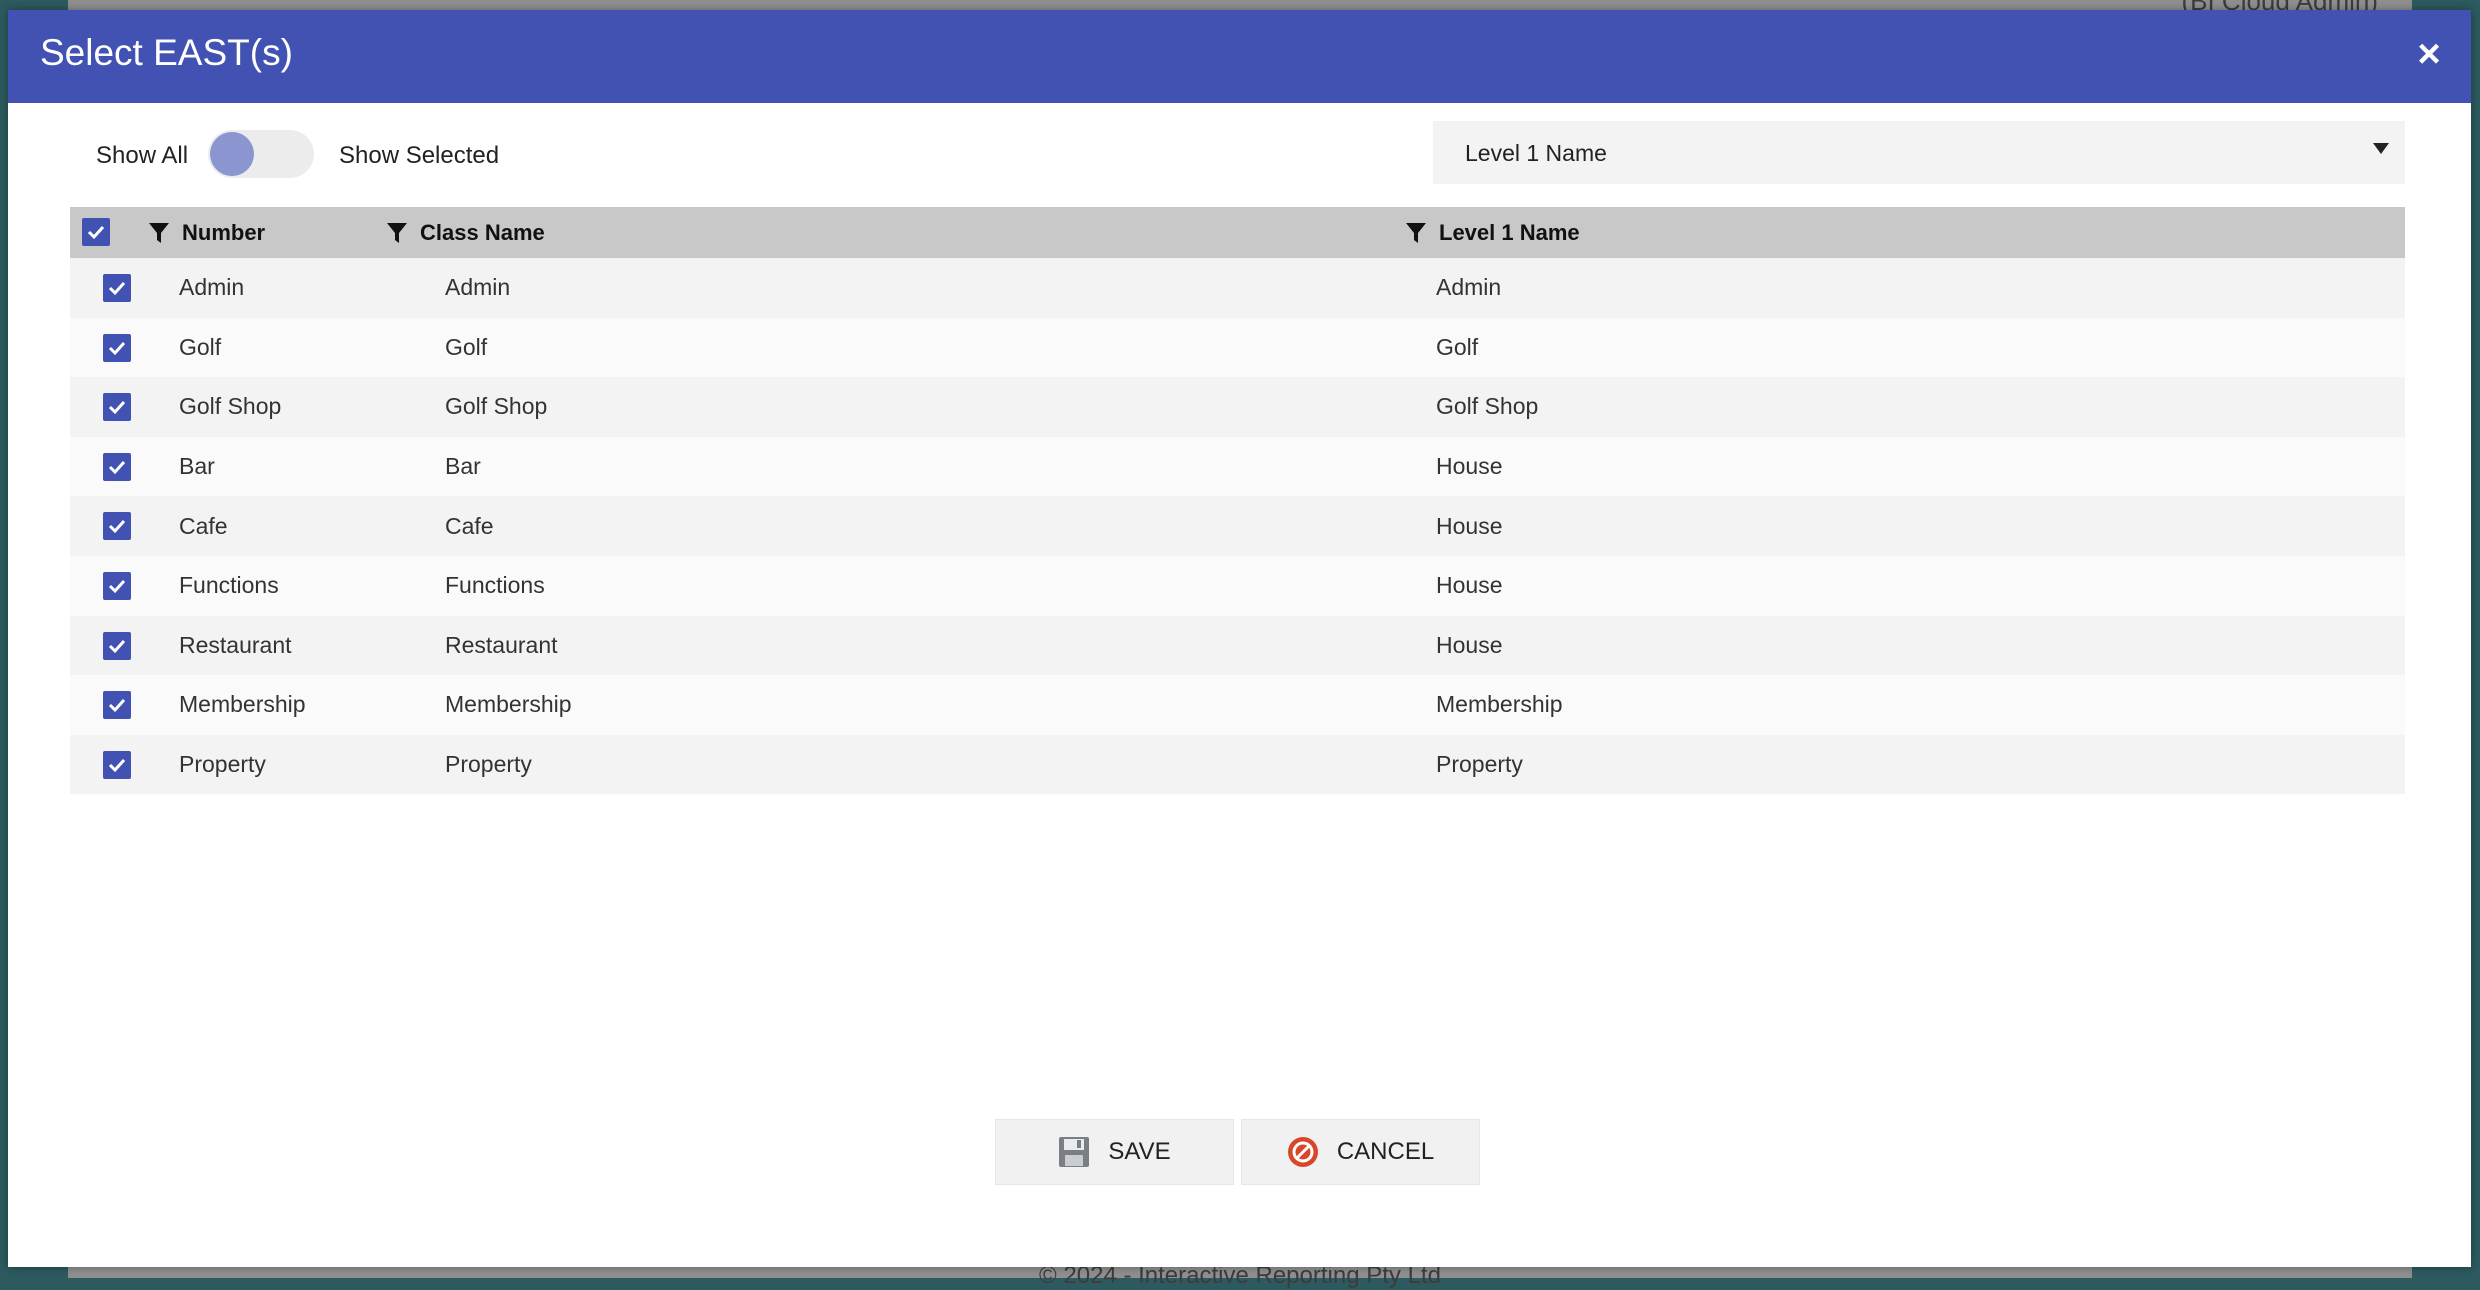  I want to click on dialog-header: Select EAST(s) ×, so click(1239, 56).